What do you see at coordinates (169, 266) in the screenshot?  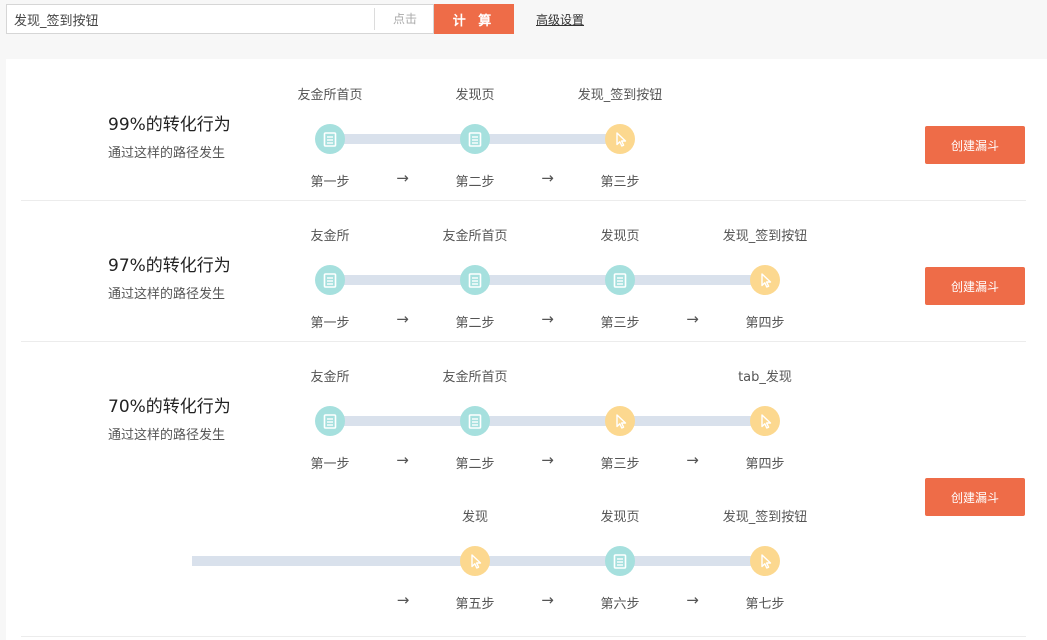 I see `conversion-title: 97%的转化行为` at bounding box center [169, 266].